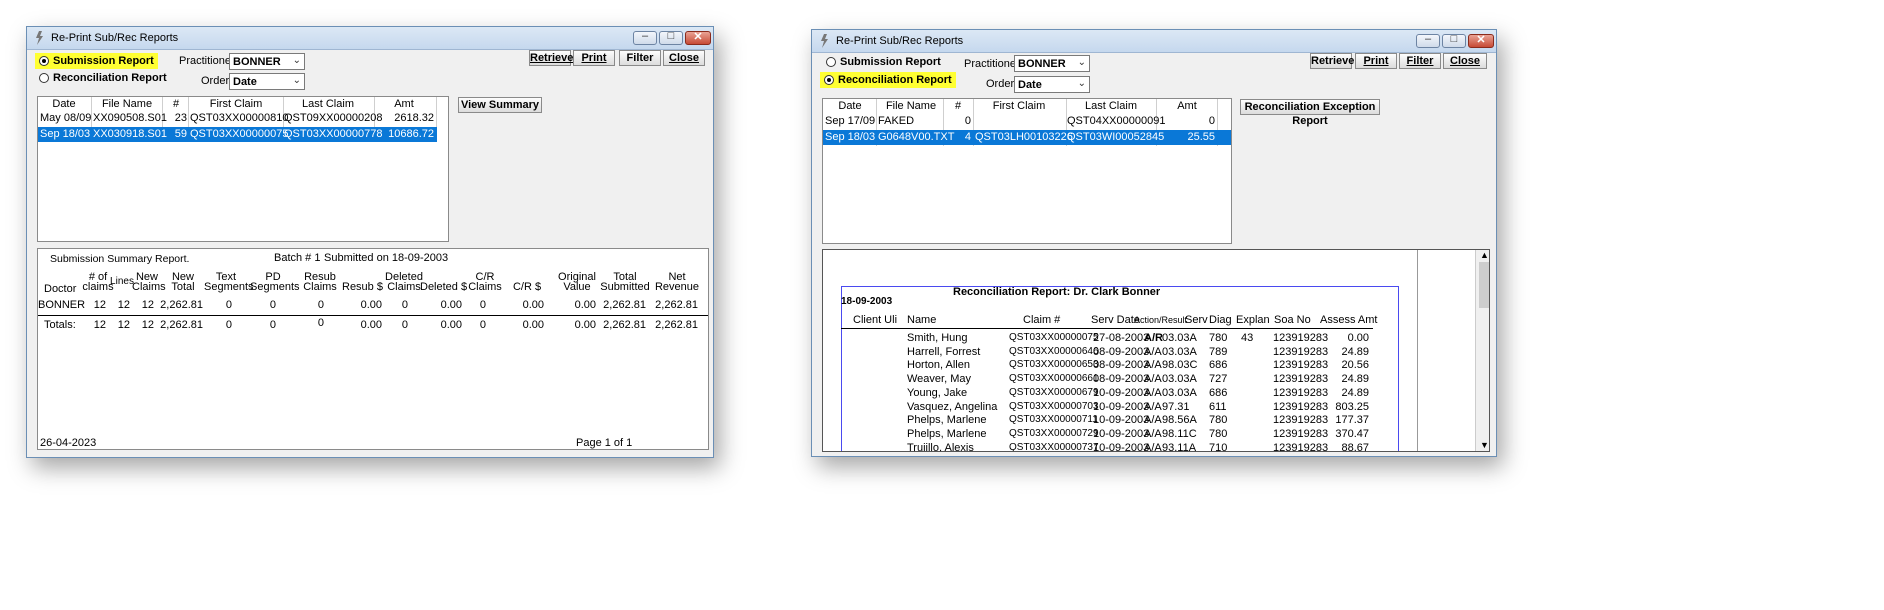 This screenshot has height=610, width=1884. What do you see at coordinates (939, 379) in the screenshot?
I see `recon-cell-name: Weaver, May` at bounding box center [939, 379].